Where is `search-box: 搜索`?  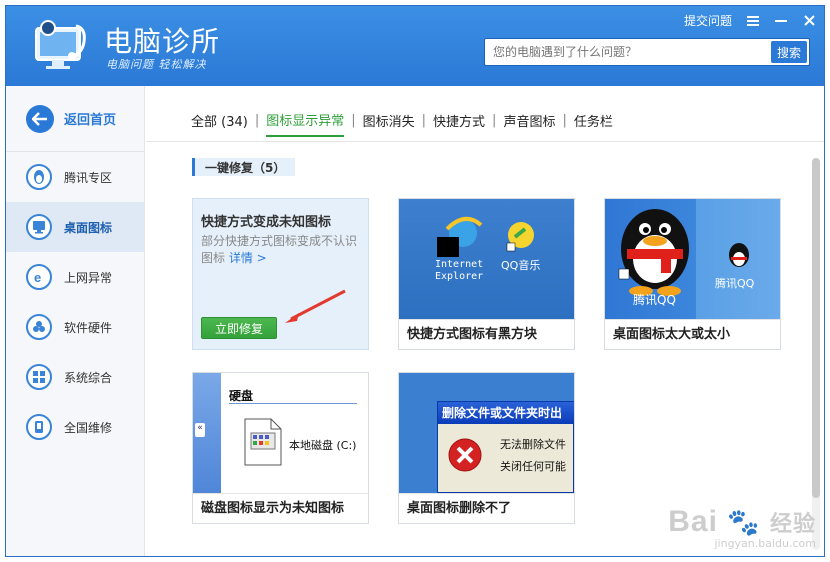
search-box: 搜索 is located at coordinates (647, 52).